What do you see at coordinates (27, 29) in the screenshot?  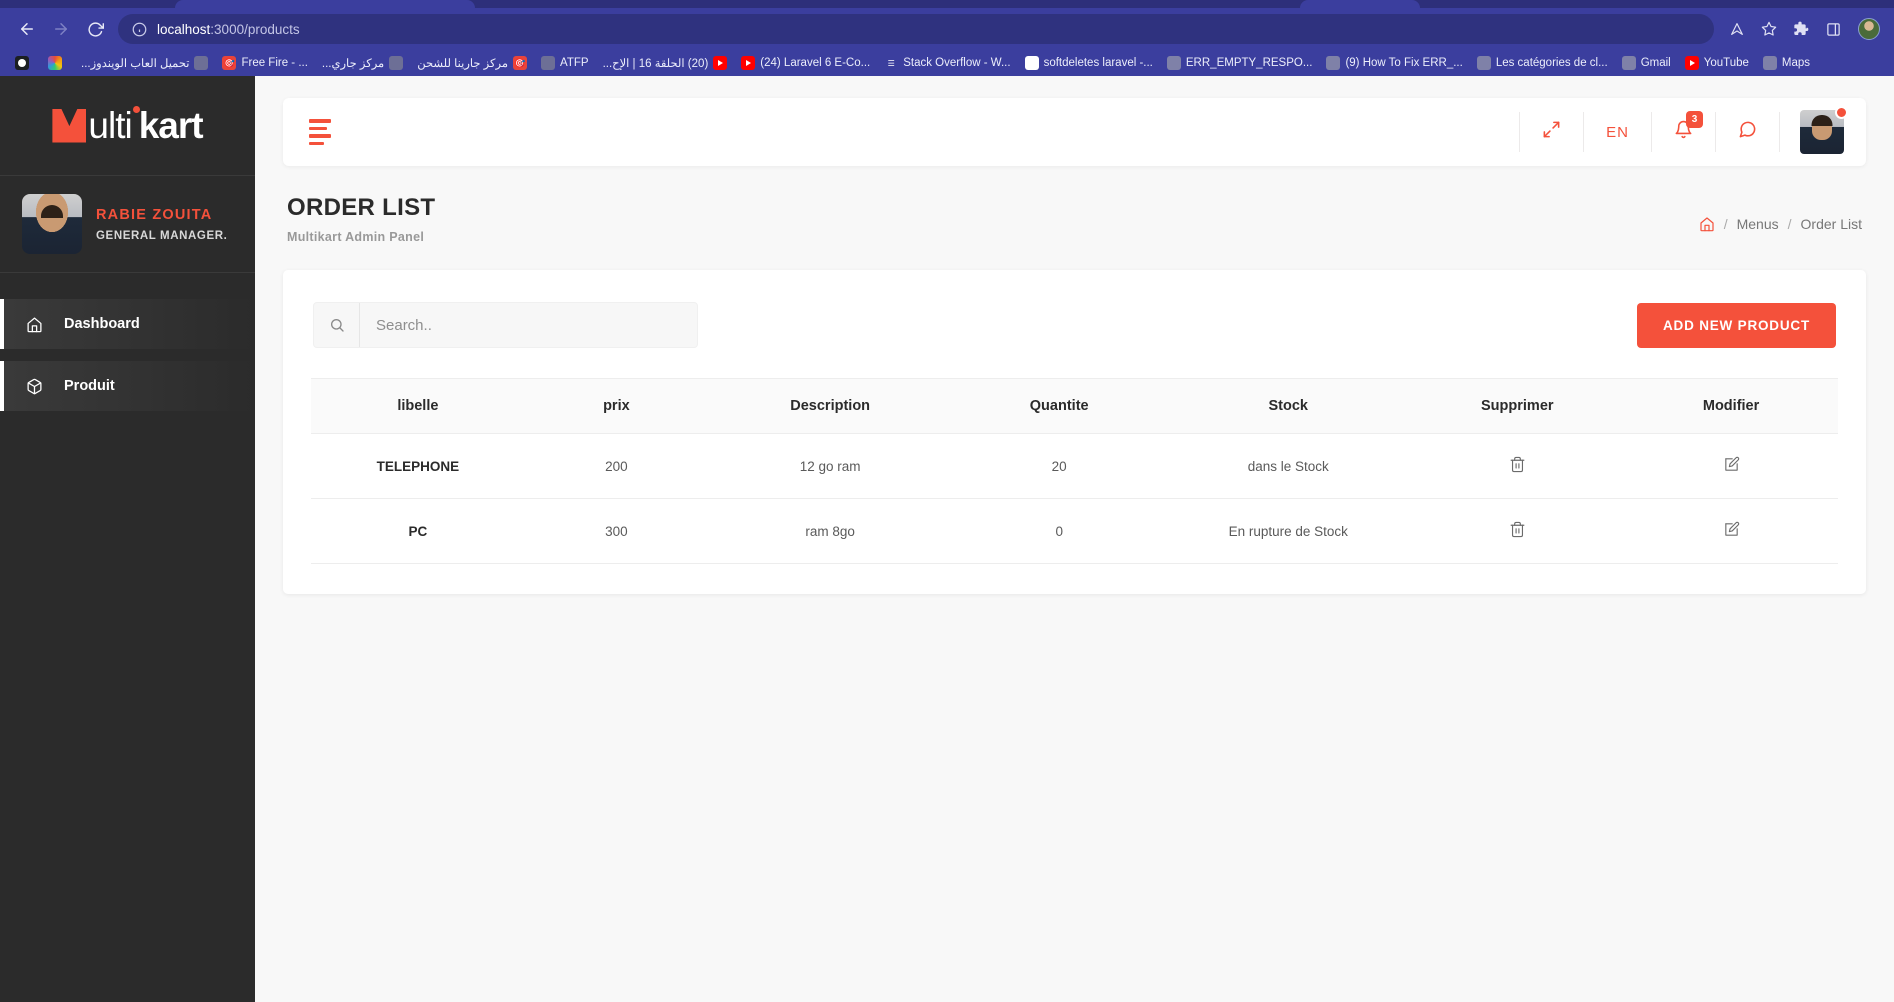 I see `back-arrow-icon` at bounding box center [27, 29].